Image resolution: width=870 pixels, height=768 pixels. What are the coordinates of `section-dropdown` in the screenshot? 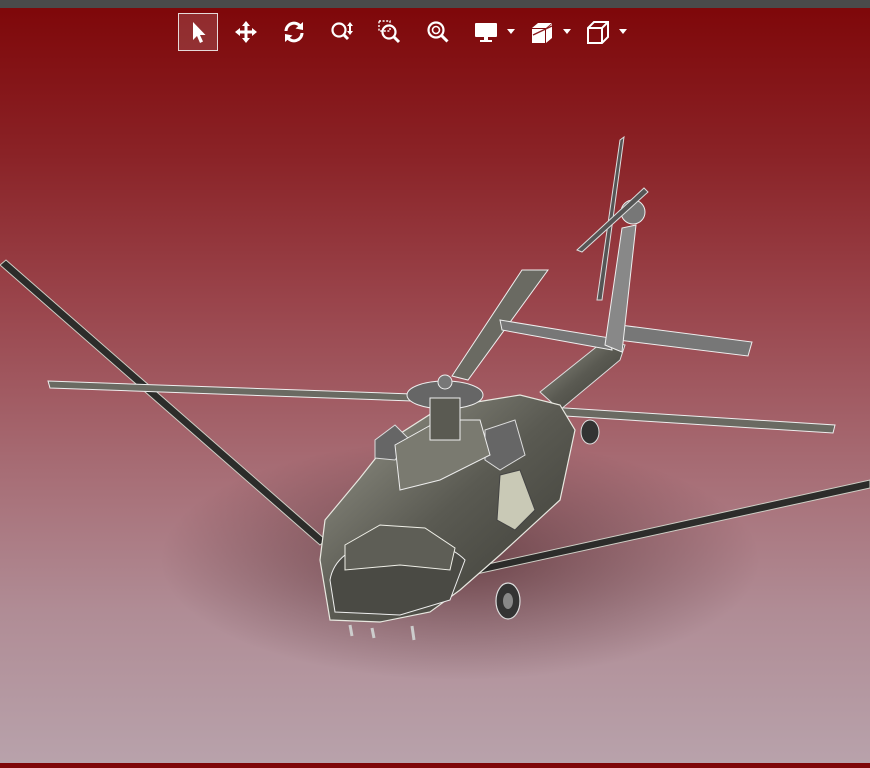 It's located at (547, 32).